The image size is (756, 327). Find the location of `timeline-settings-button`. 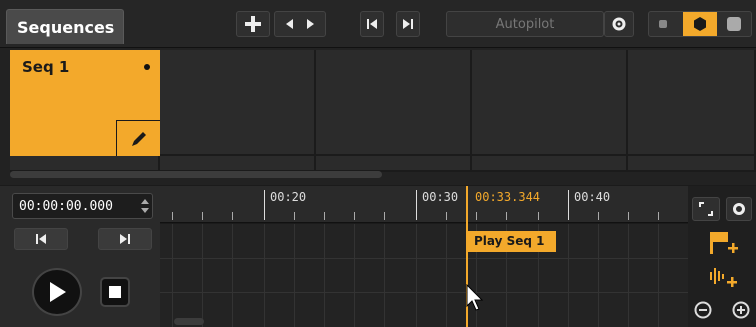

timeline-settings-button is located at coordinates (739, 209).